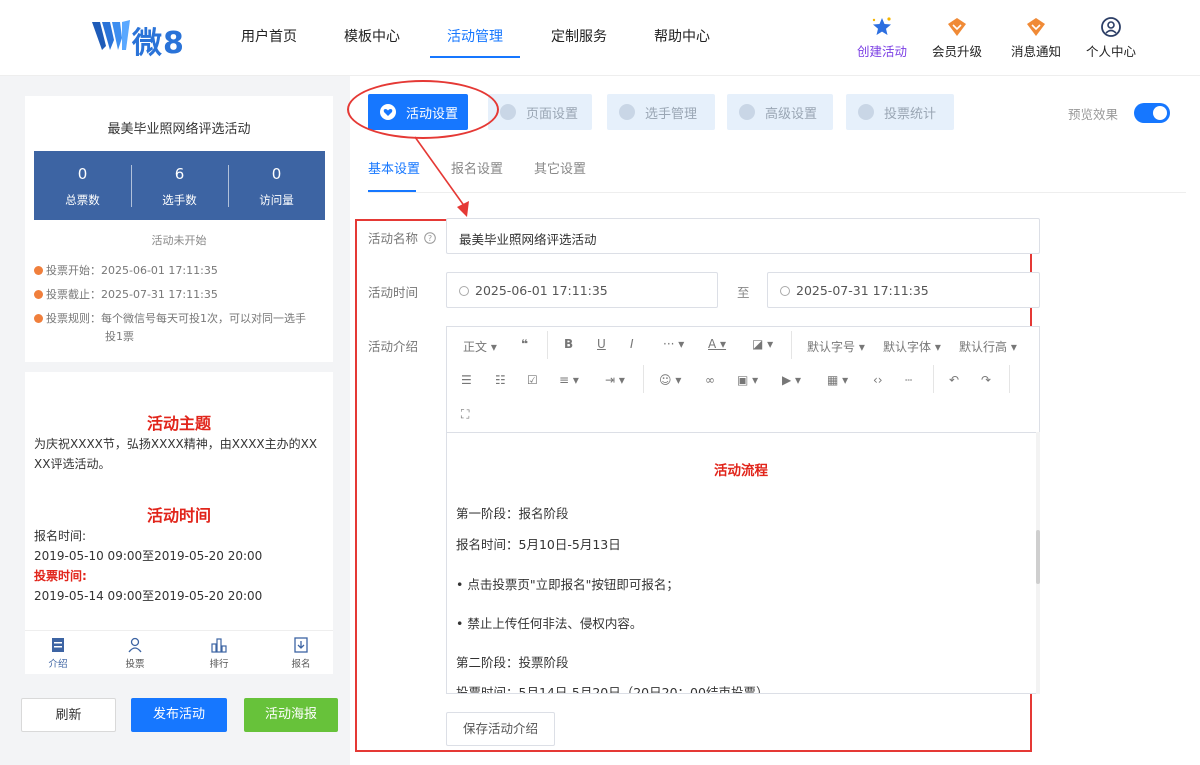 This screenshot has width=1200, height=765. What do you see at coordinates (58, 653) in the screenshot?
I see `tabbar-intro: 介绍` at bounding box center [58, 653].